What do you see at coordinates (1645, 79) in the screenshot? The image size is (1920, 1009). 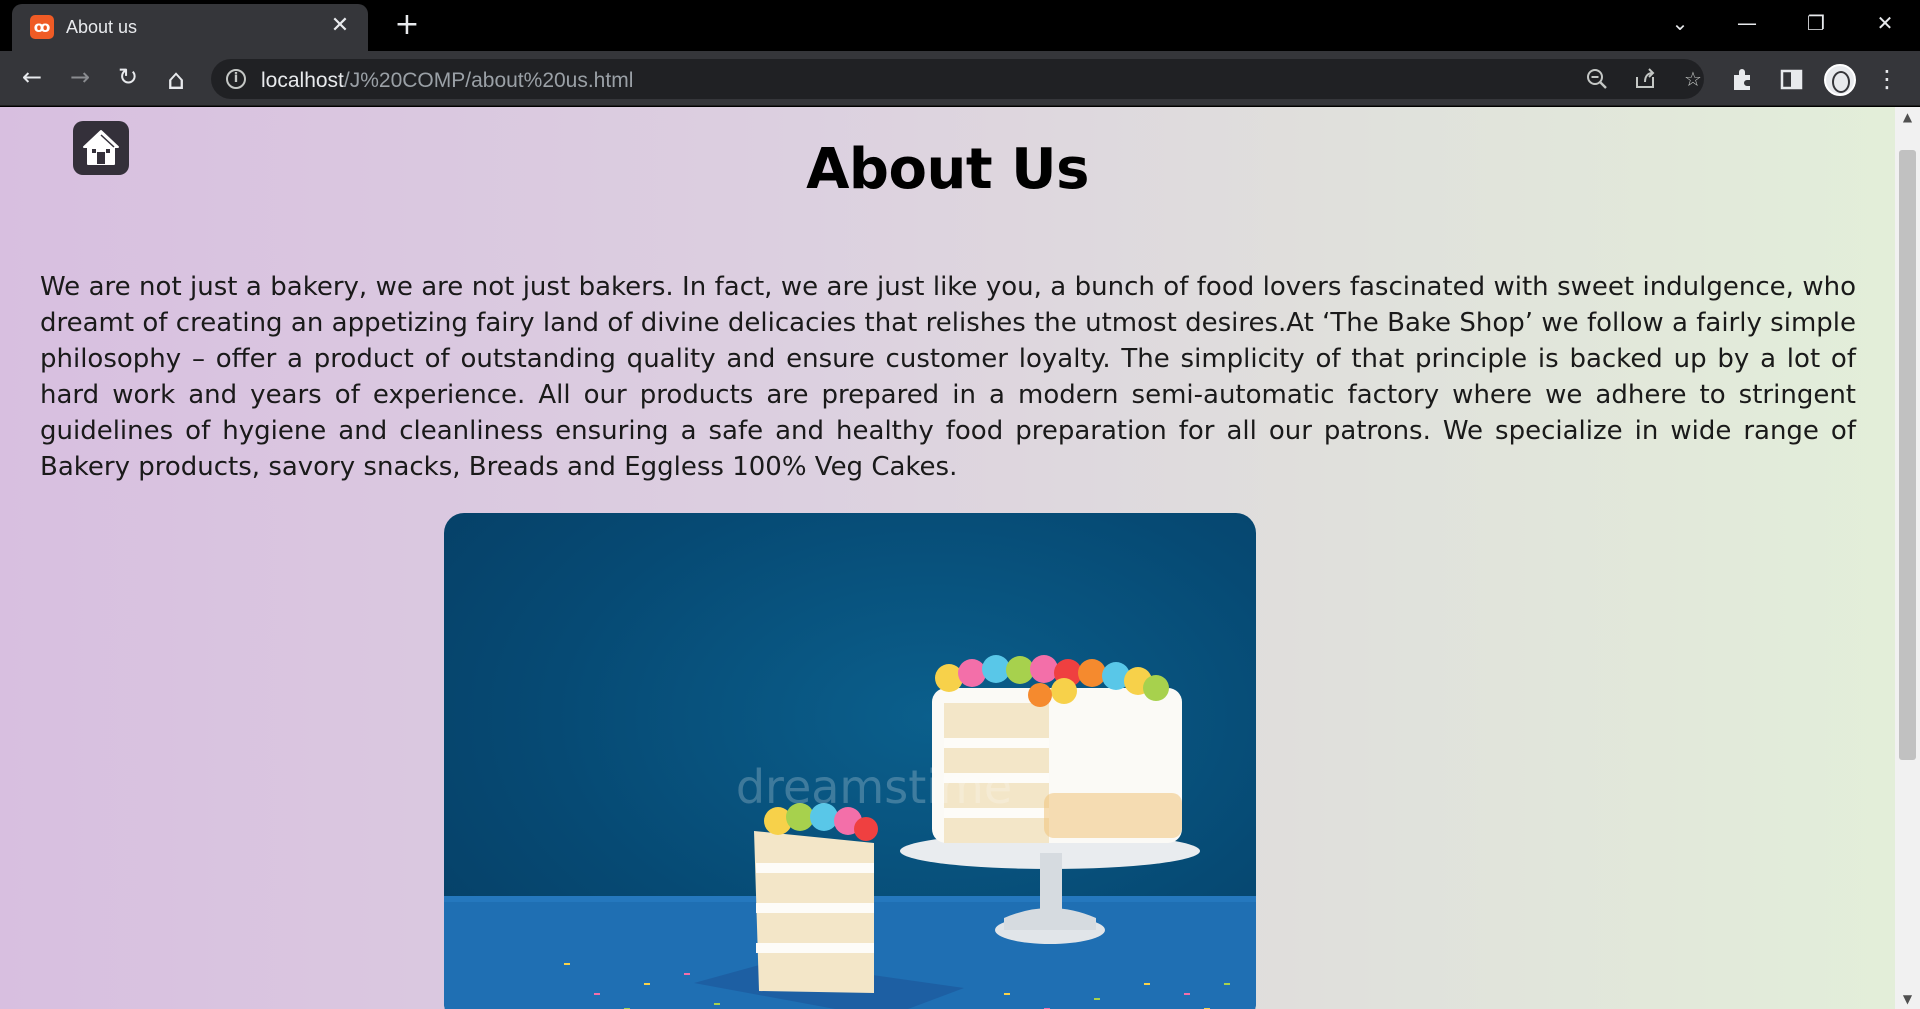 I see `share-icon` at bounding box center [1645, 79].